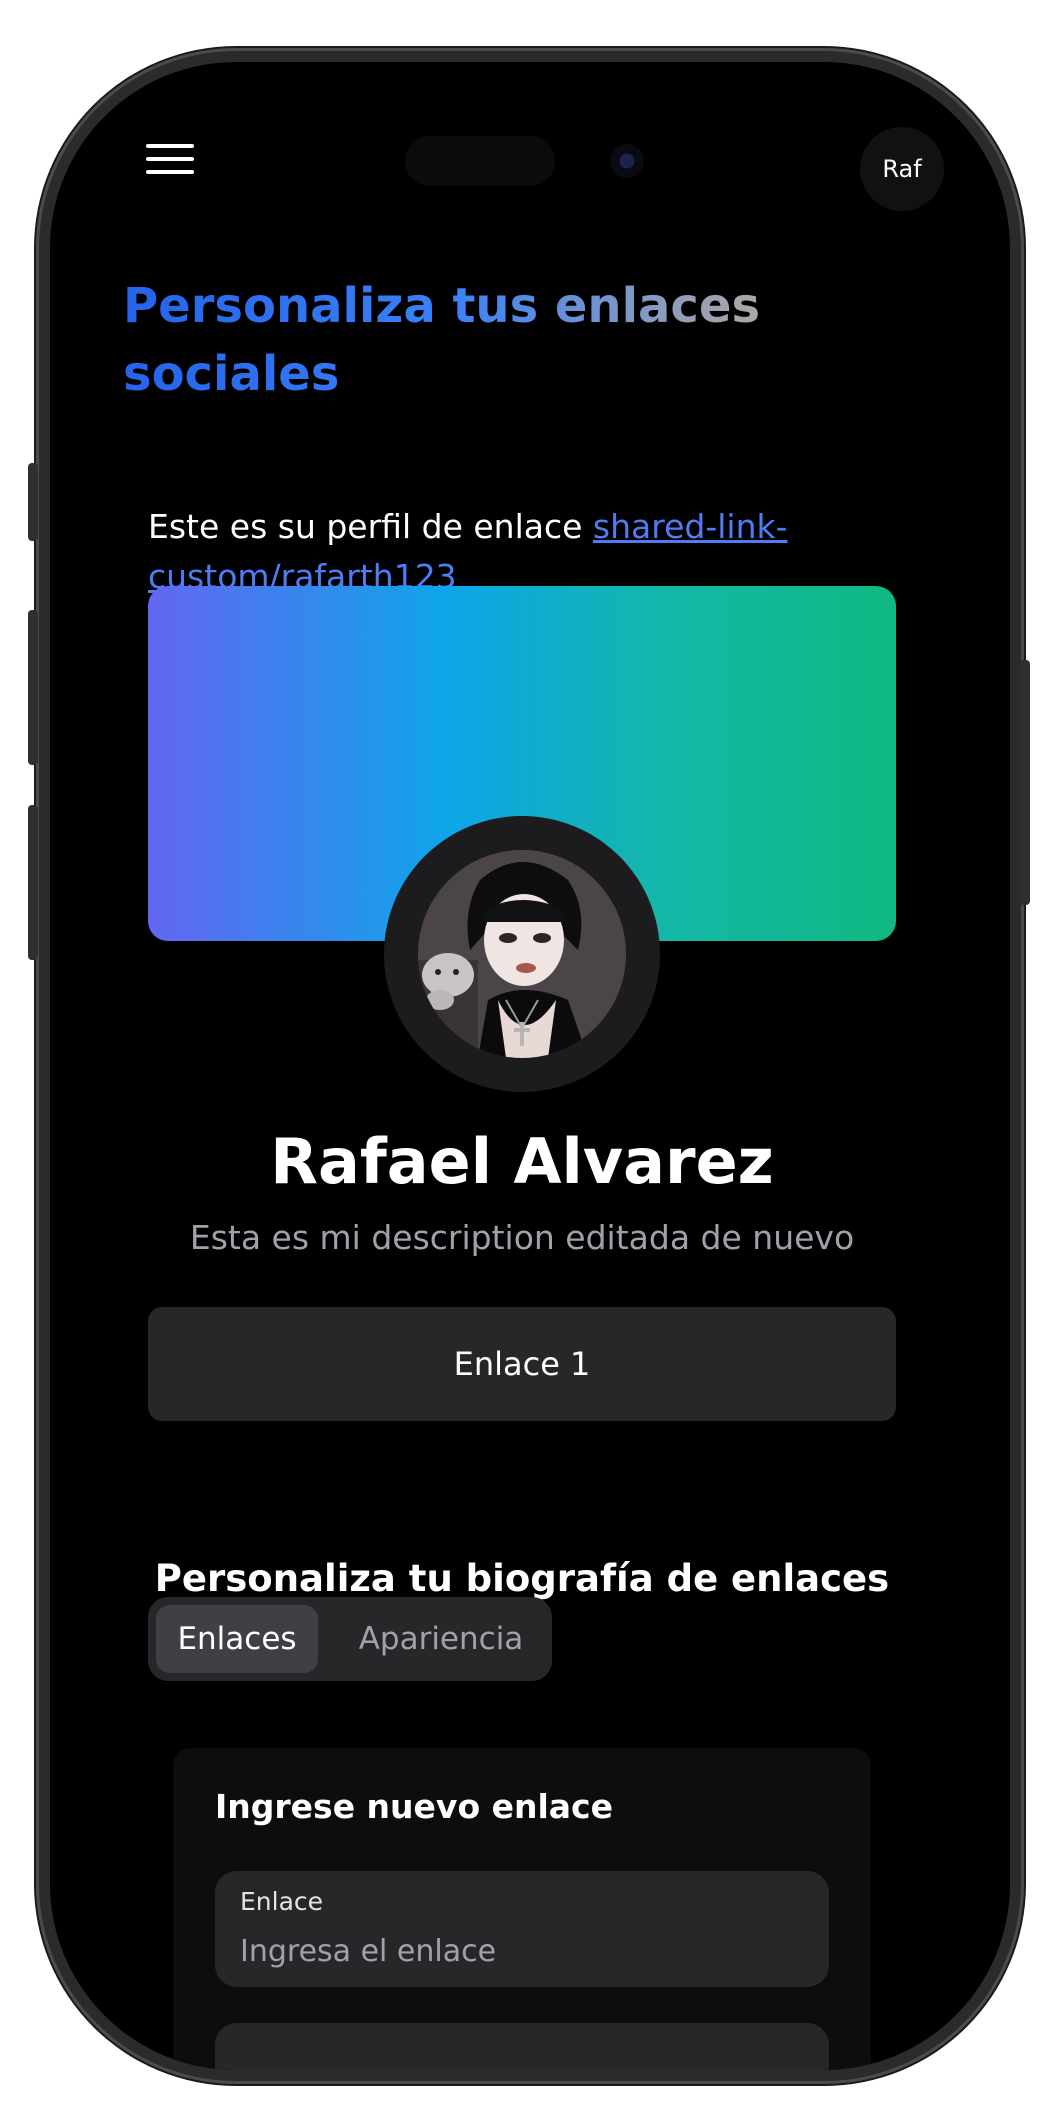 This screenshot has width=1057, height=2119. I want to click on hamburger-menu-icon, so click(172, 164).